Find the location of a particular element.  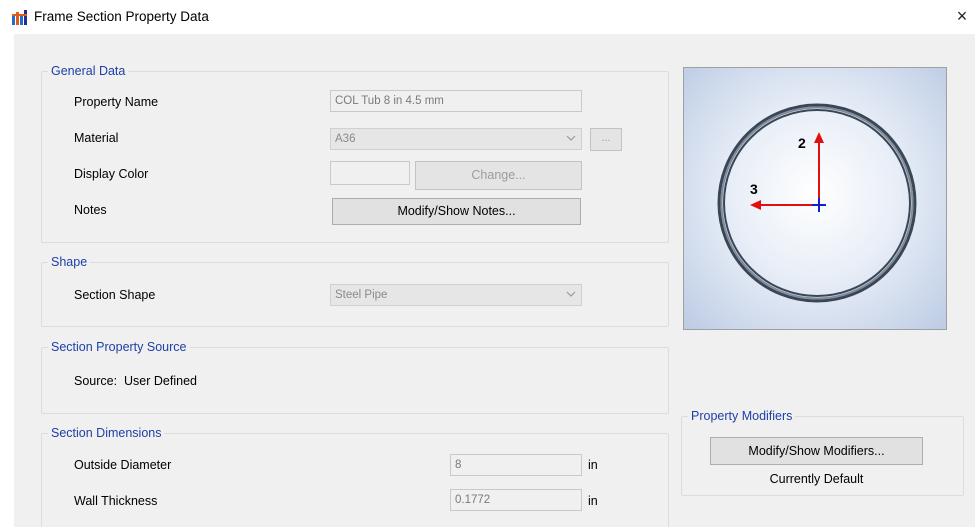

modifiers-status: Currently Default is located at coordinates (816, 479).